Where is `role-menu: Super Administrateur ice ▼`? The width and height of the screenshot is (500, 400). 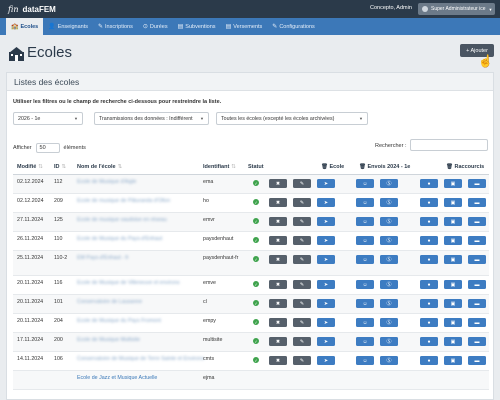
role-menu: Super Administrateur ice ▼ is located at coordinates (456, 9).